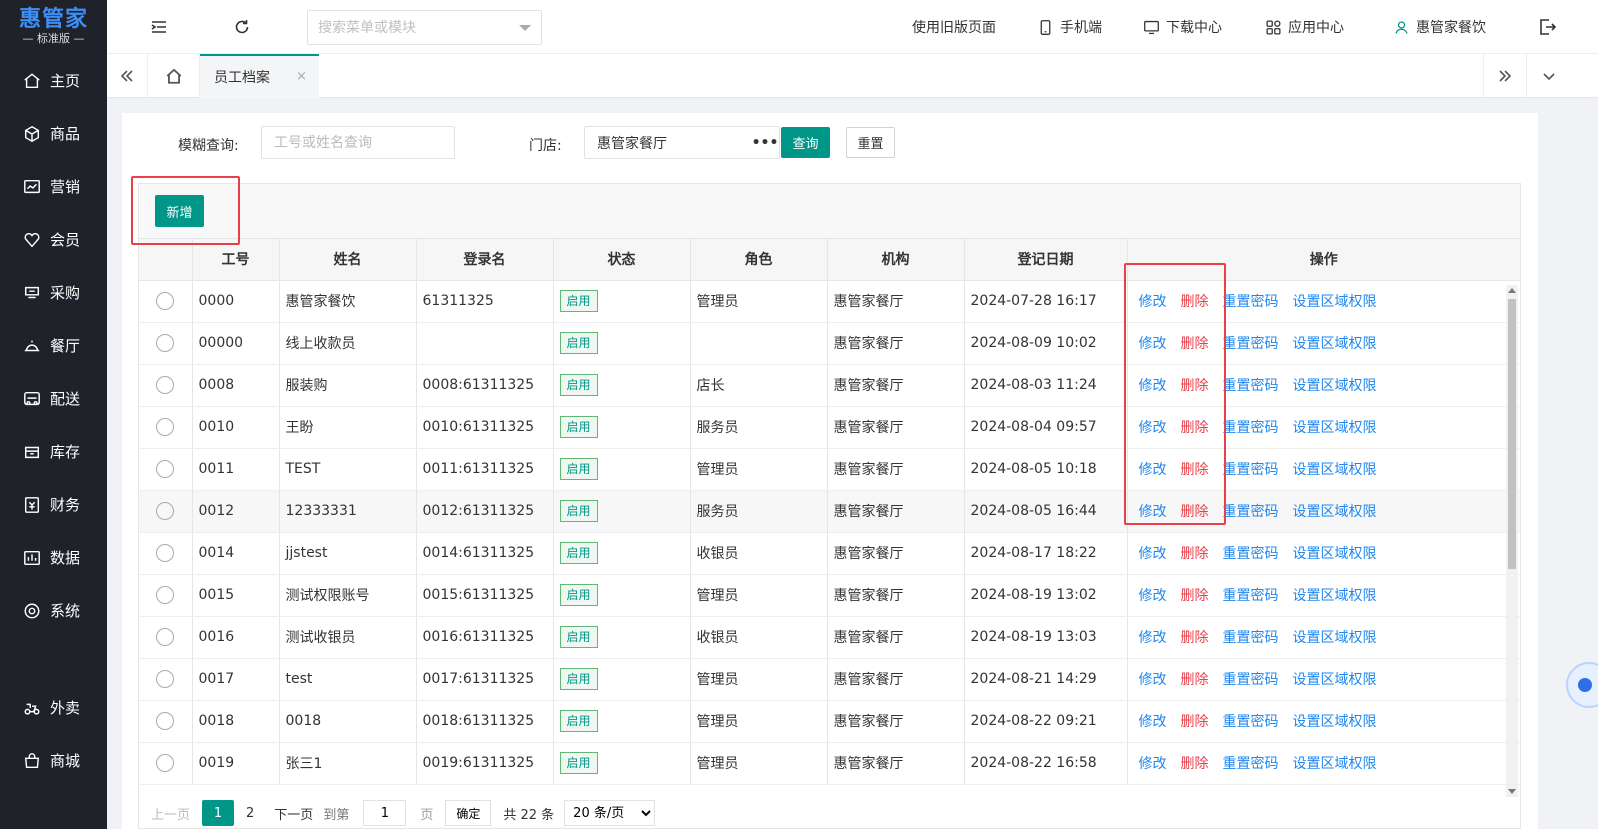 The image size is (1598, 829). I want to click on sidebar-item-home: 主页, so click(53, 80).